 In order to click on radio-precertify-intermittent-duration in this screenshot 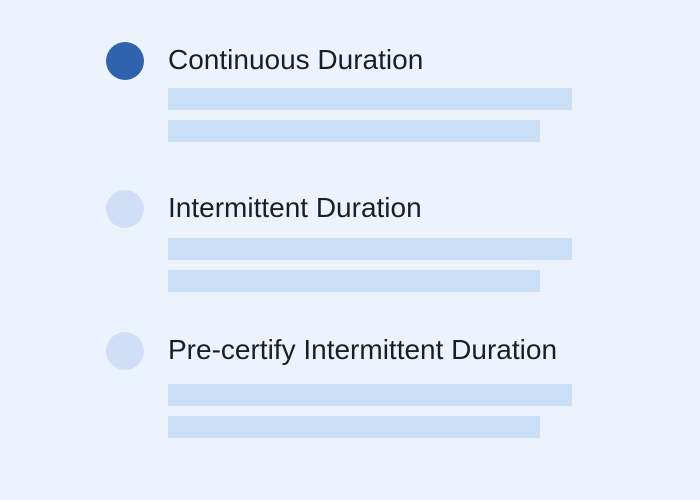, I will do `click(125, 351)`.